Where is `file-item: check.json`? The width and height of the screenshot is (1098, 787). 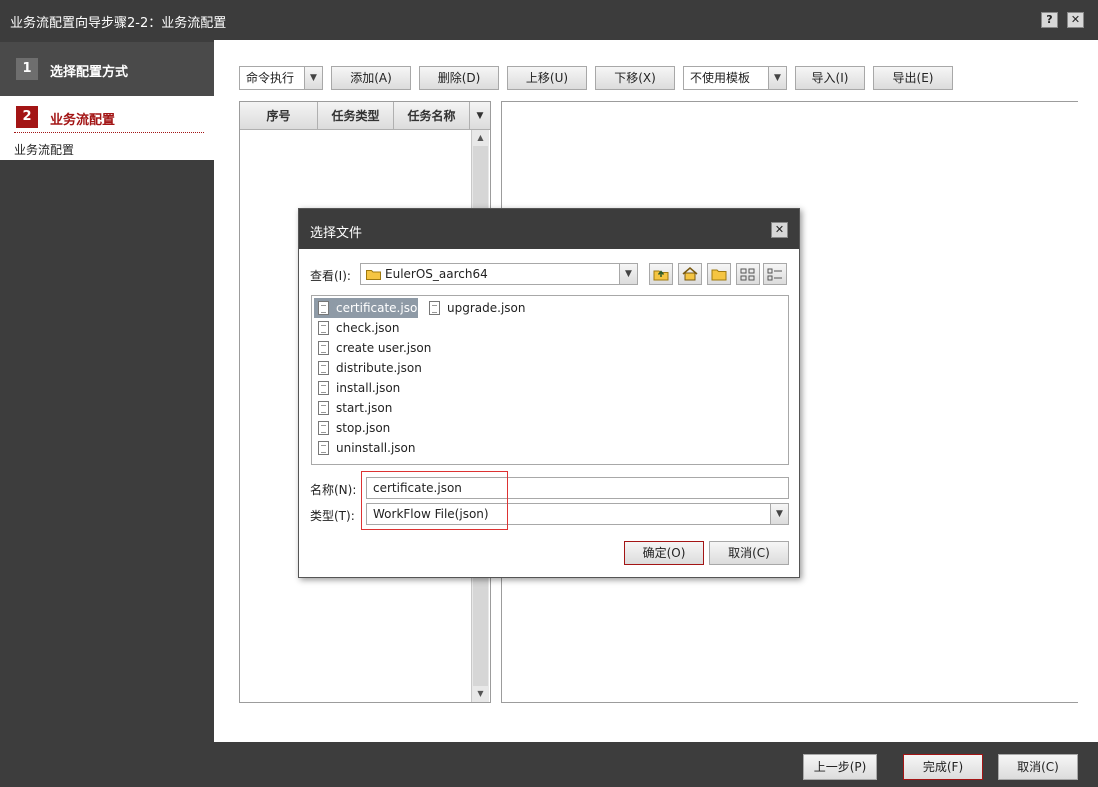
file-item: check.json is located at coordinates (356, 328).